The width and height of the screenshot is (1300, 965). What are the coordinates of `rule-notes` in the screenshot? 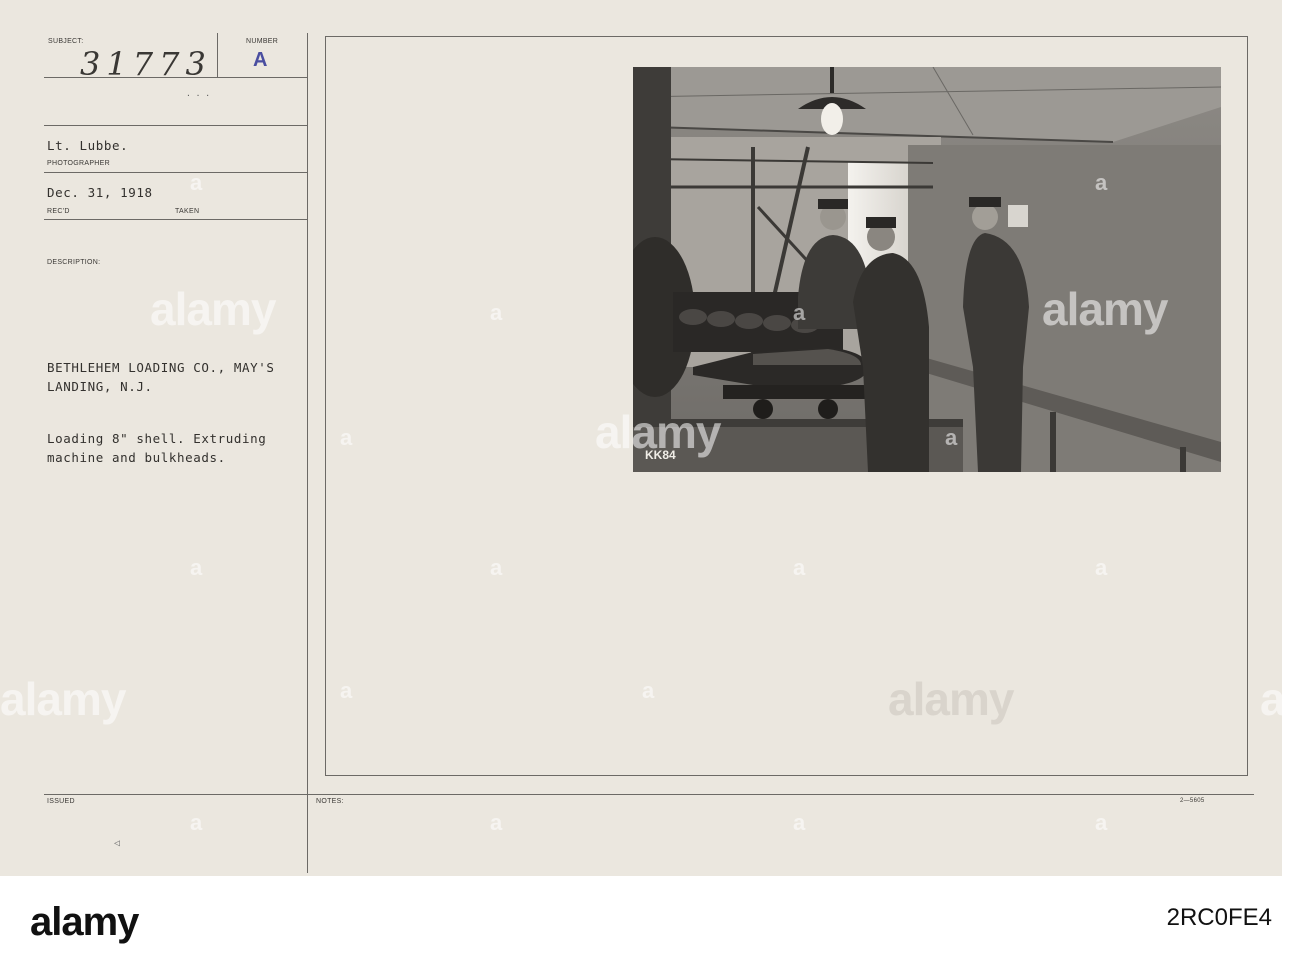 It's located at (780, 794).